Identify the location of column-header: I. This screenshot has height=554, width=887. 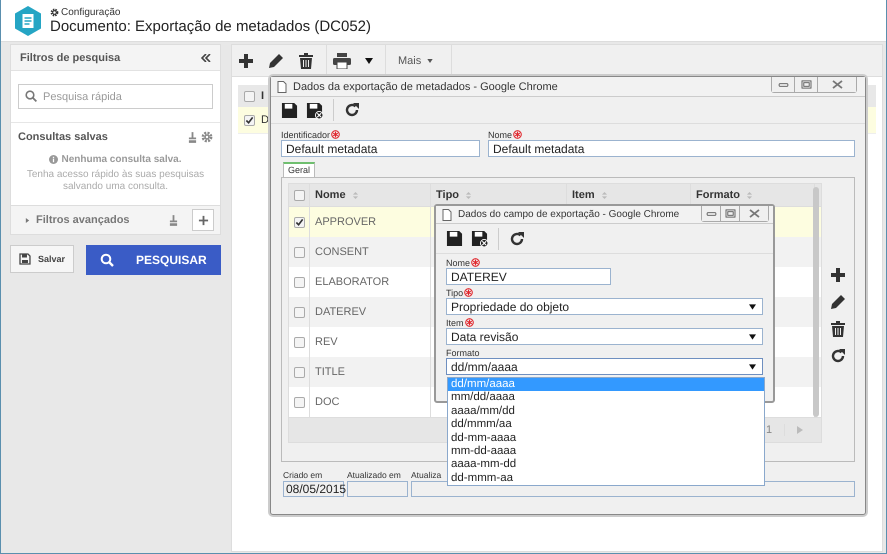
(262, 96).